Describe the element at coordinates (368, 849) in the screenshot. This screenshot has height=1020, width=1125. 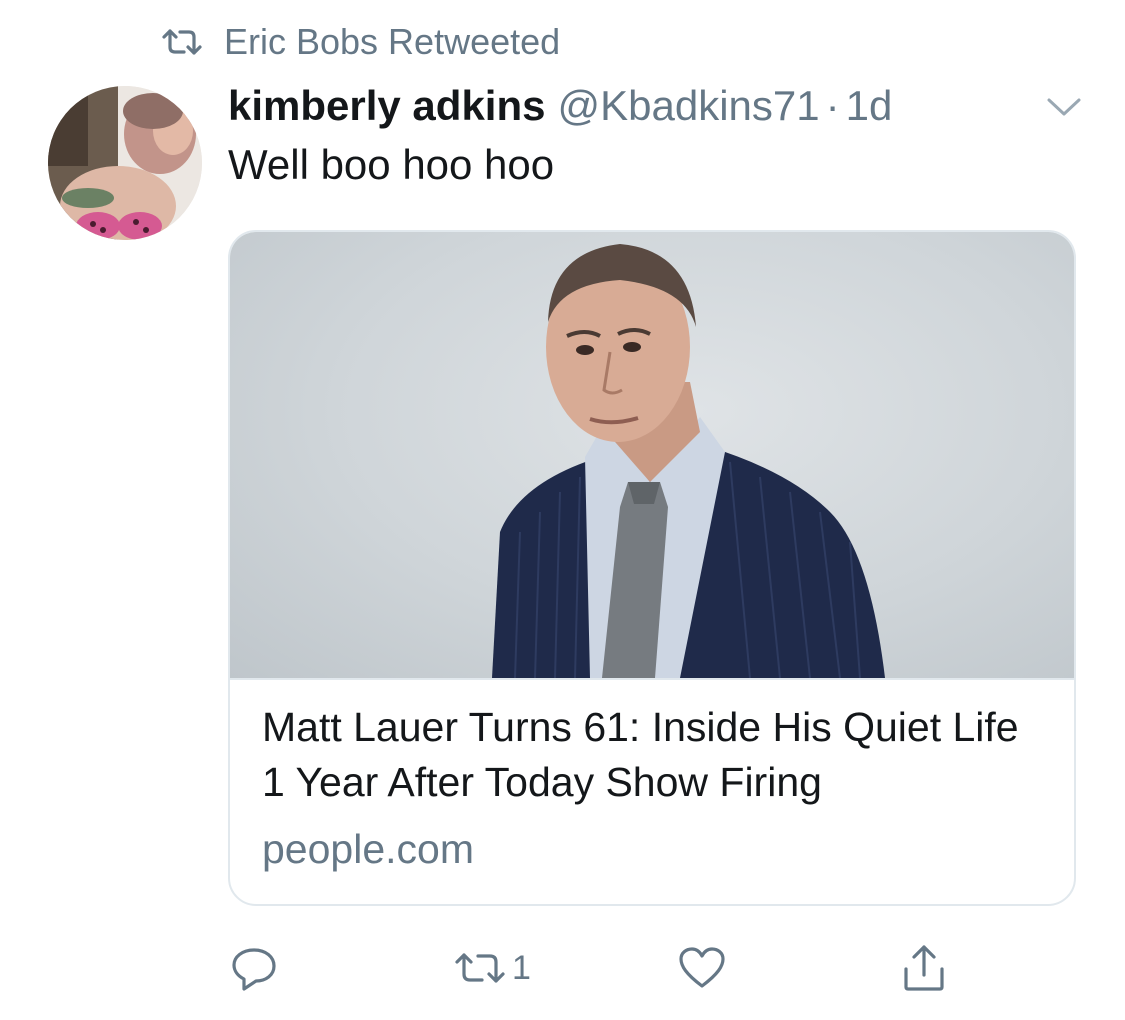
I see `card-domain: people.com` at that location.